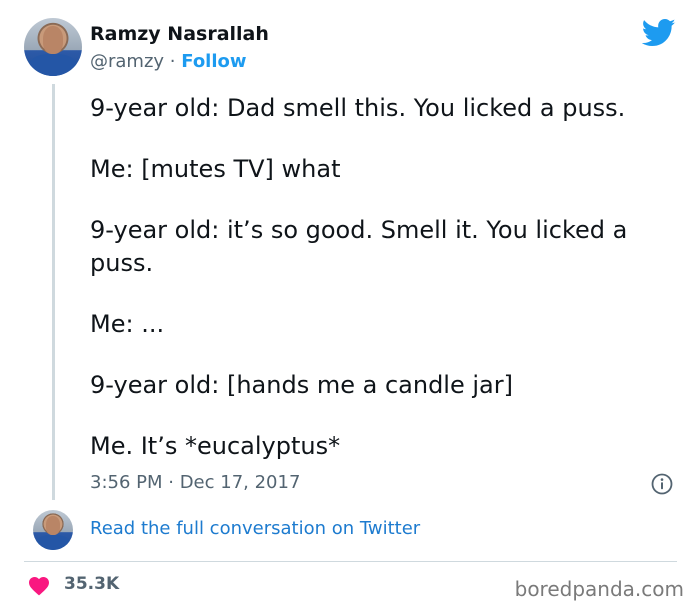 The image size is (700, 614). I want to click on reply-avatar, so click(53, 530).